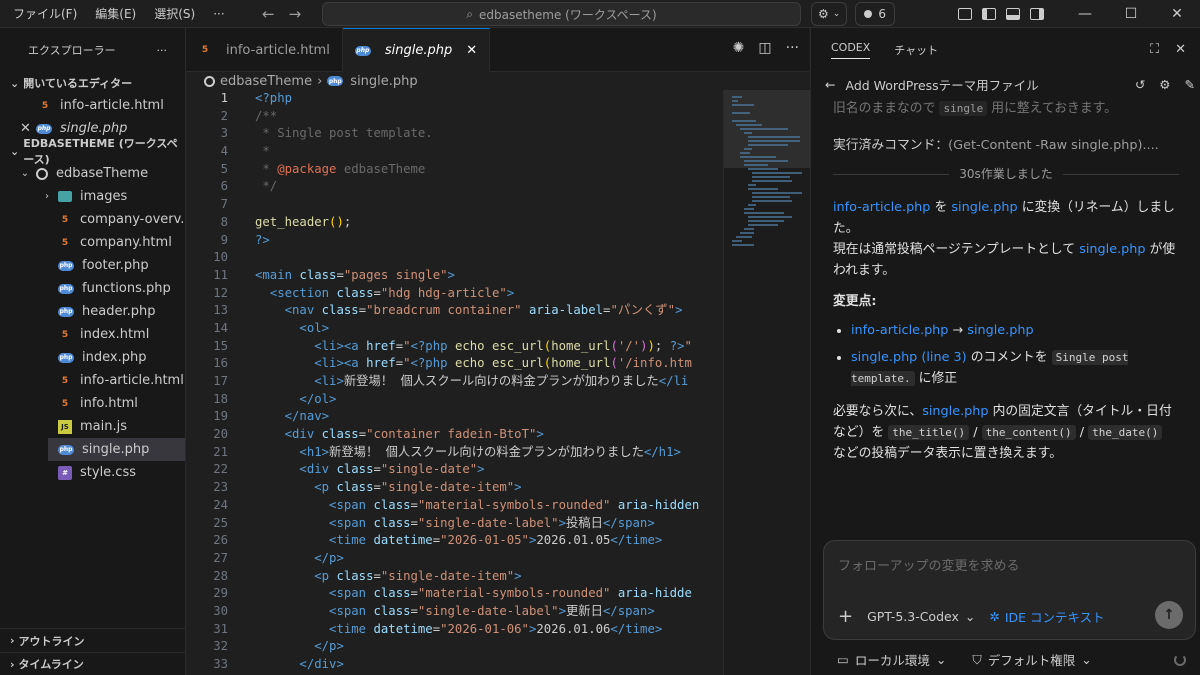  I want to click on input-toolbar: + GPT-5.3-Codex ⌄ ✲ IDE コンテキスト, so click(971, 616).